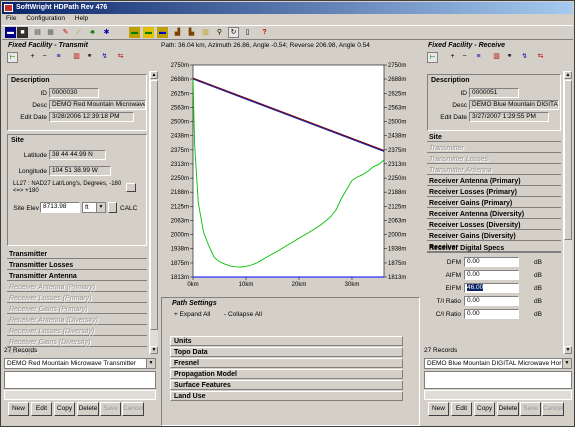 The height and width of the screenshot is (427, 575). What do you see at coordinates (508, 409) in the screenshot?
I see `delete-button: Delete` at bounding box center [508, 409].